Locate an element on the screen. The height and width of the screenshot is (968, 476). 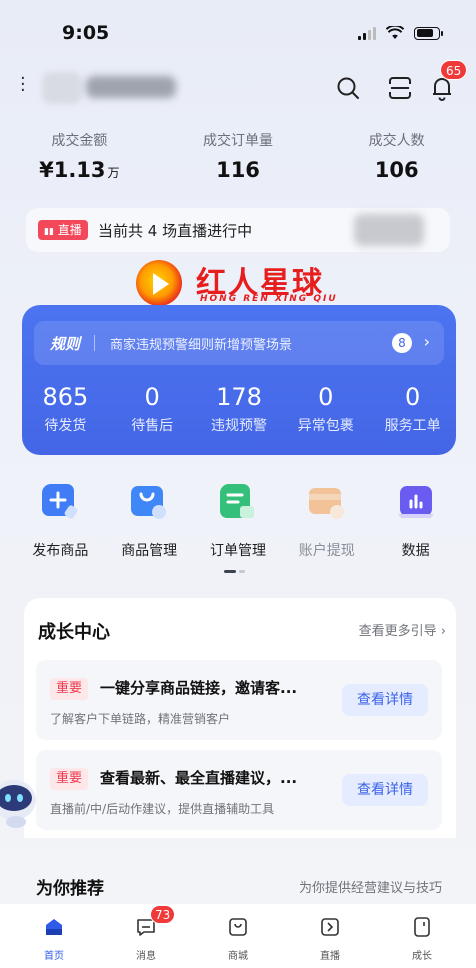
metric-violation: 178 违规预警 is located at coordinates (239, 409).